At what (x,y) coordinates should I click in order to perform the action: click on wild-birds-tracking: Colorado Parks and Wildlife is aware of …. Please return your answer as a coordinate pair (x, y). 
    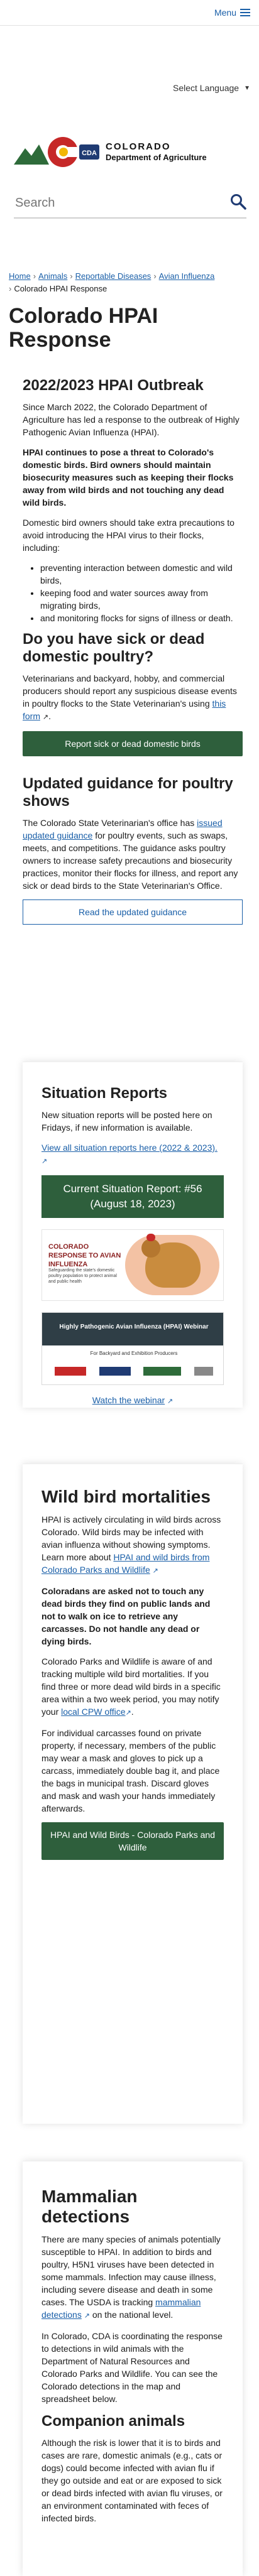
    Looking at the image, I should click on (131, 1687).